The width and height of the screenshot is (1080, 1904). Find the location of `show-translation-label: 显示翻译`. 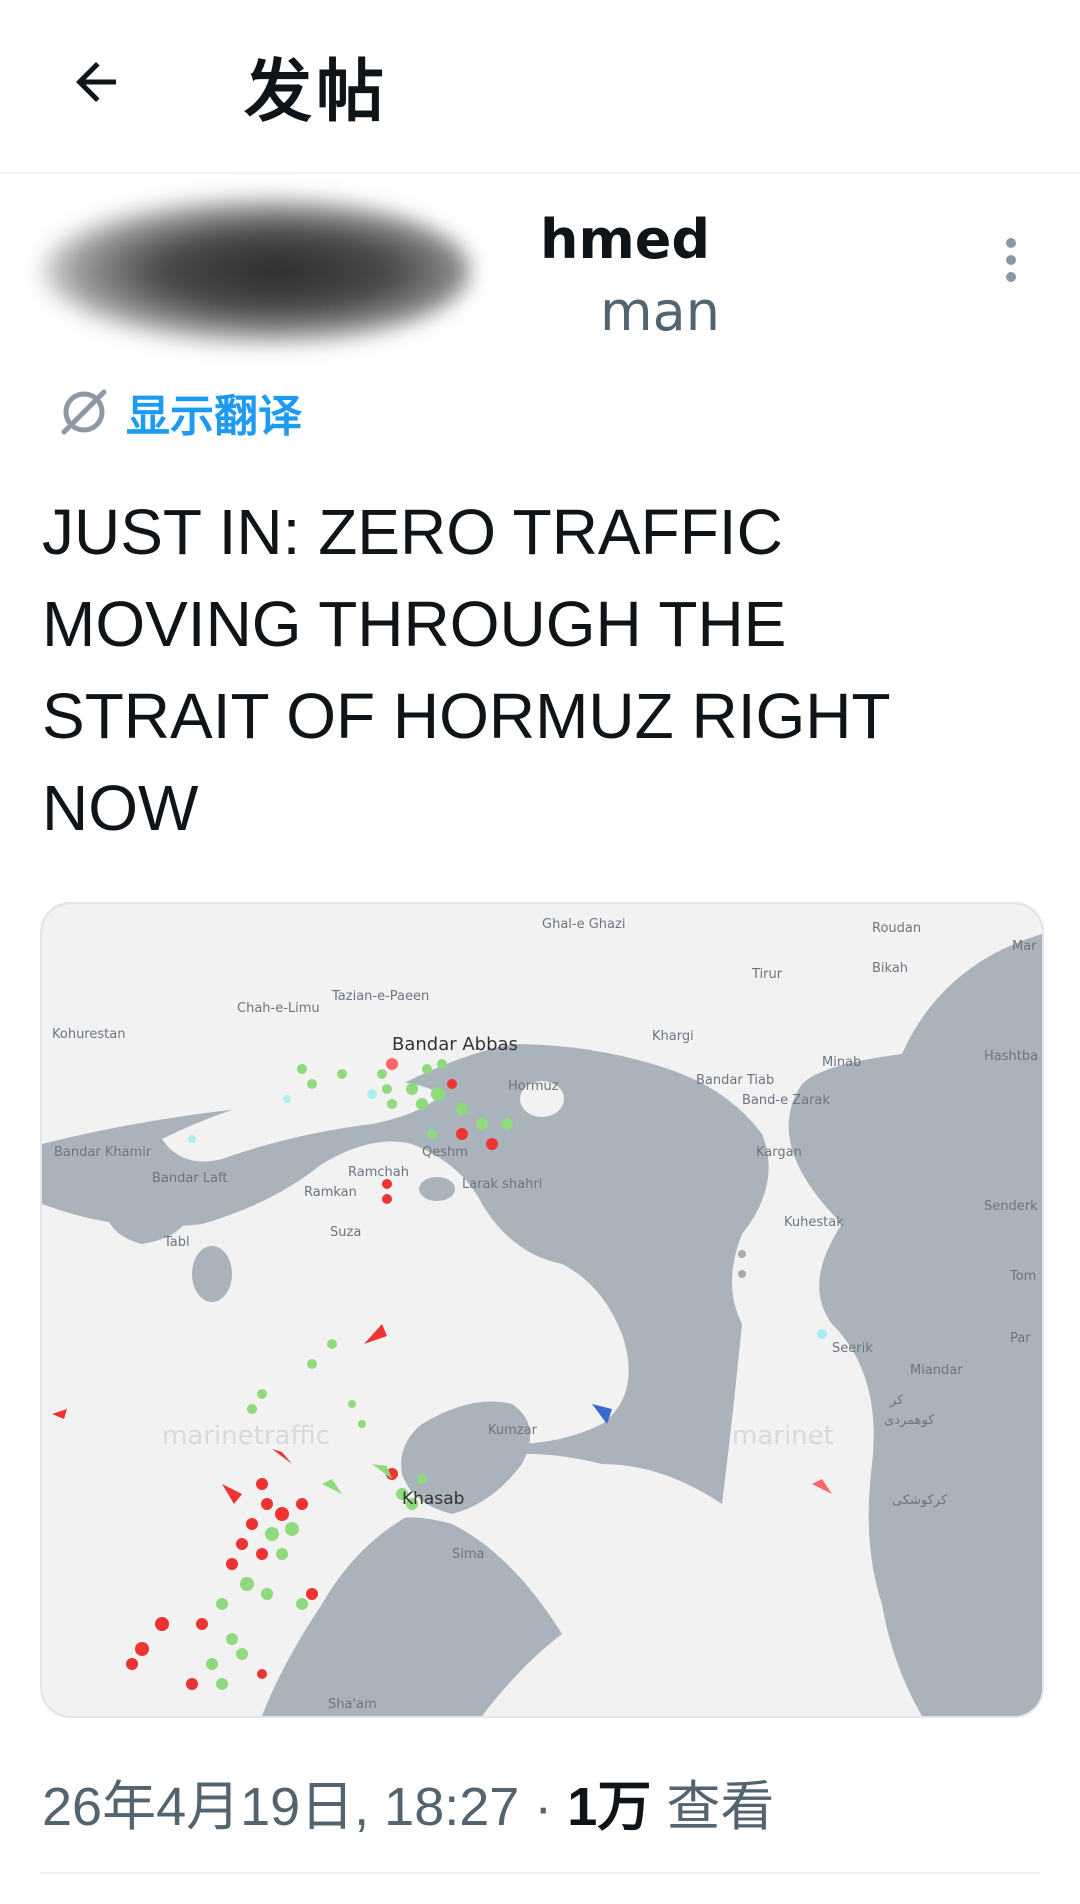

show-translation-label: 显示翻译 is located at coordinates (214, 416).